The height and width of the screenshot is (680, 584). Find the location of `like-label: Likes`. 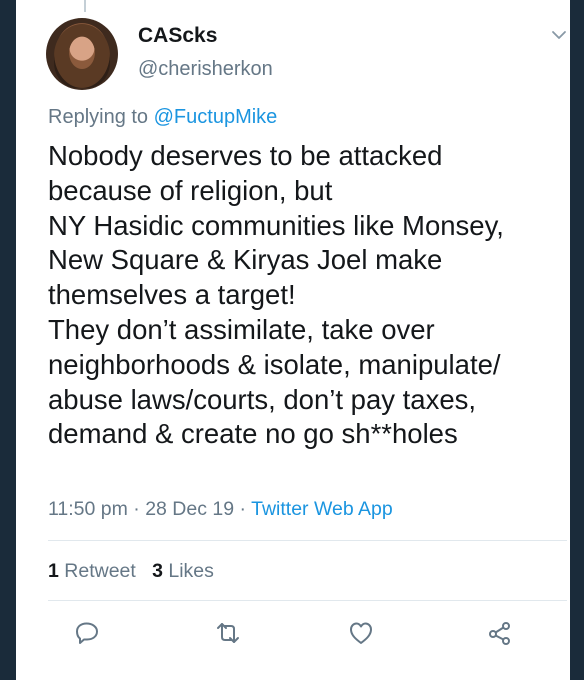

like-label: Likes is located at coordinates (191, 571).